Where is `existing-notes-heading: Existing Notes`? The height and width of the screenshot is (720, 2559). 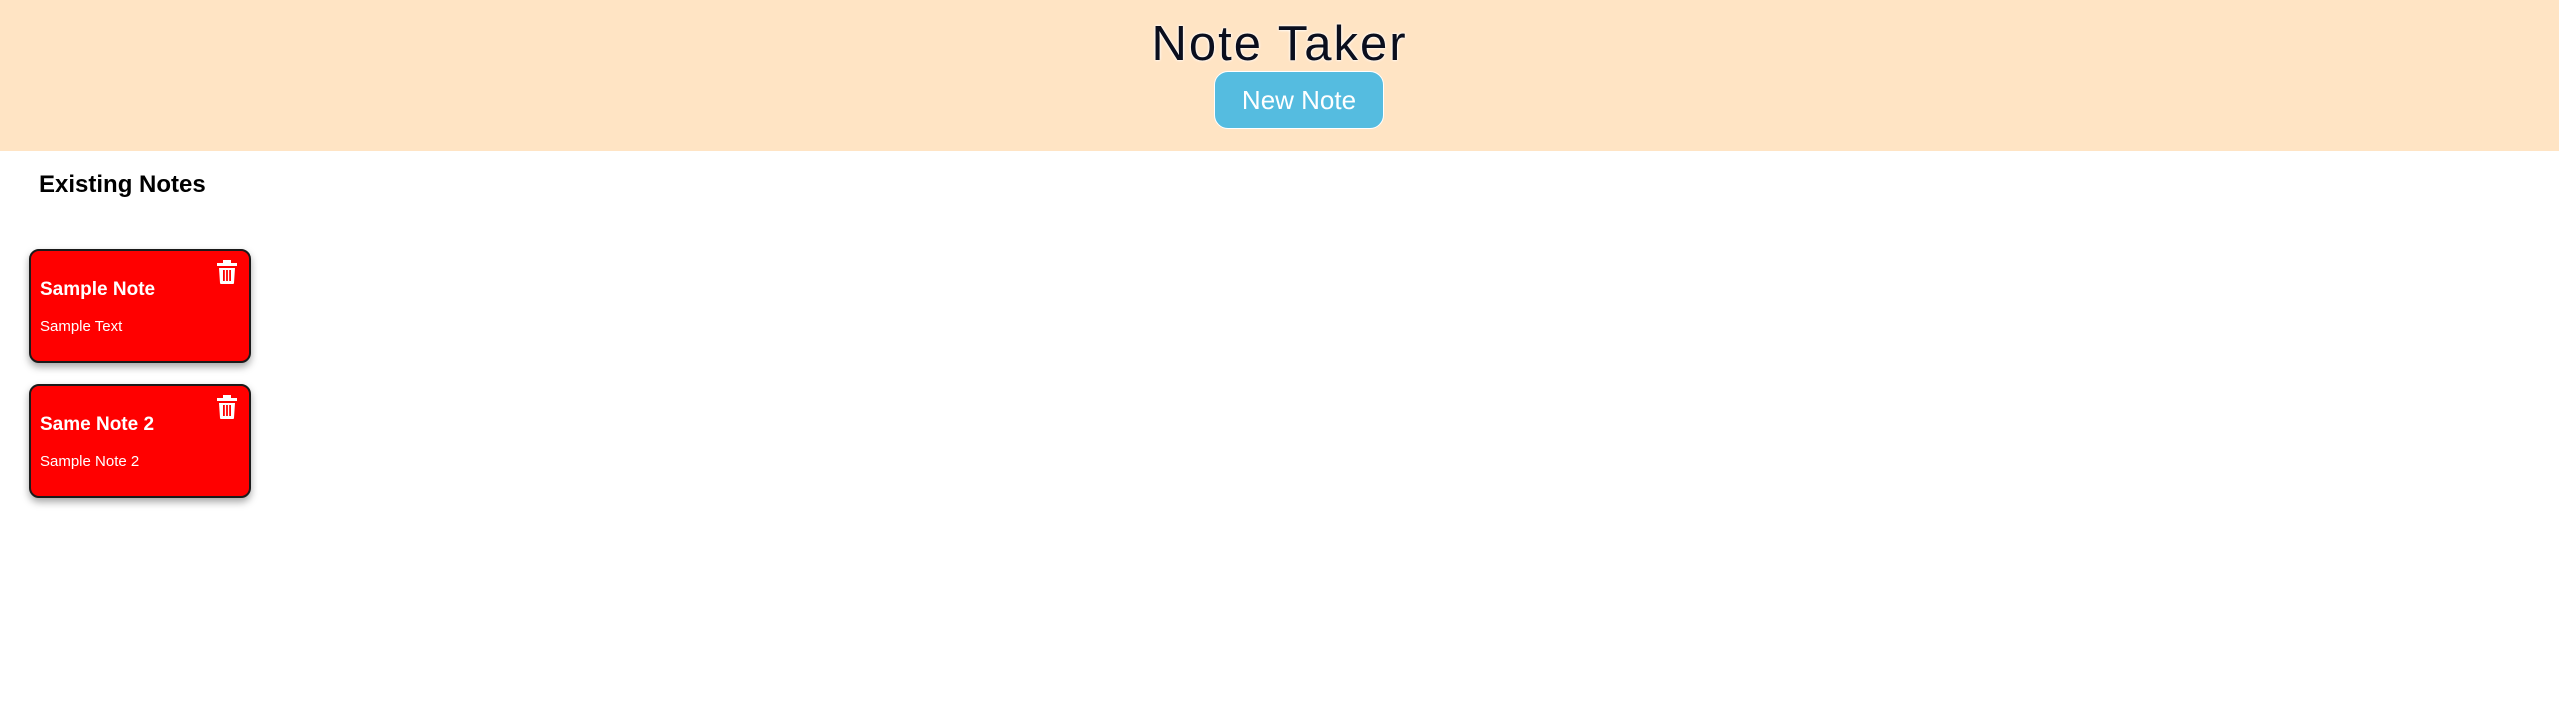 existing-notes-heading: Existing Notes is located at coordinates (122, 184).